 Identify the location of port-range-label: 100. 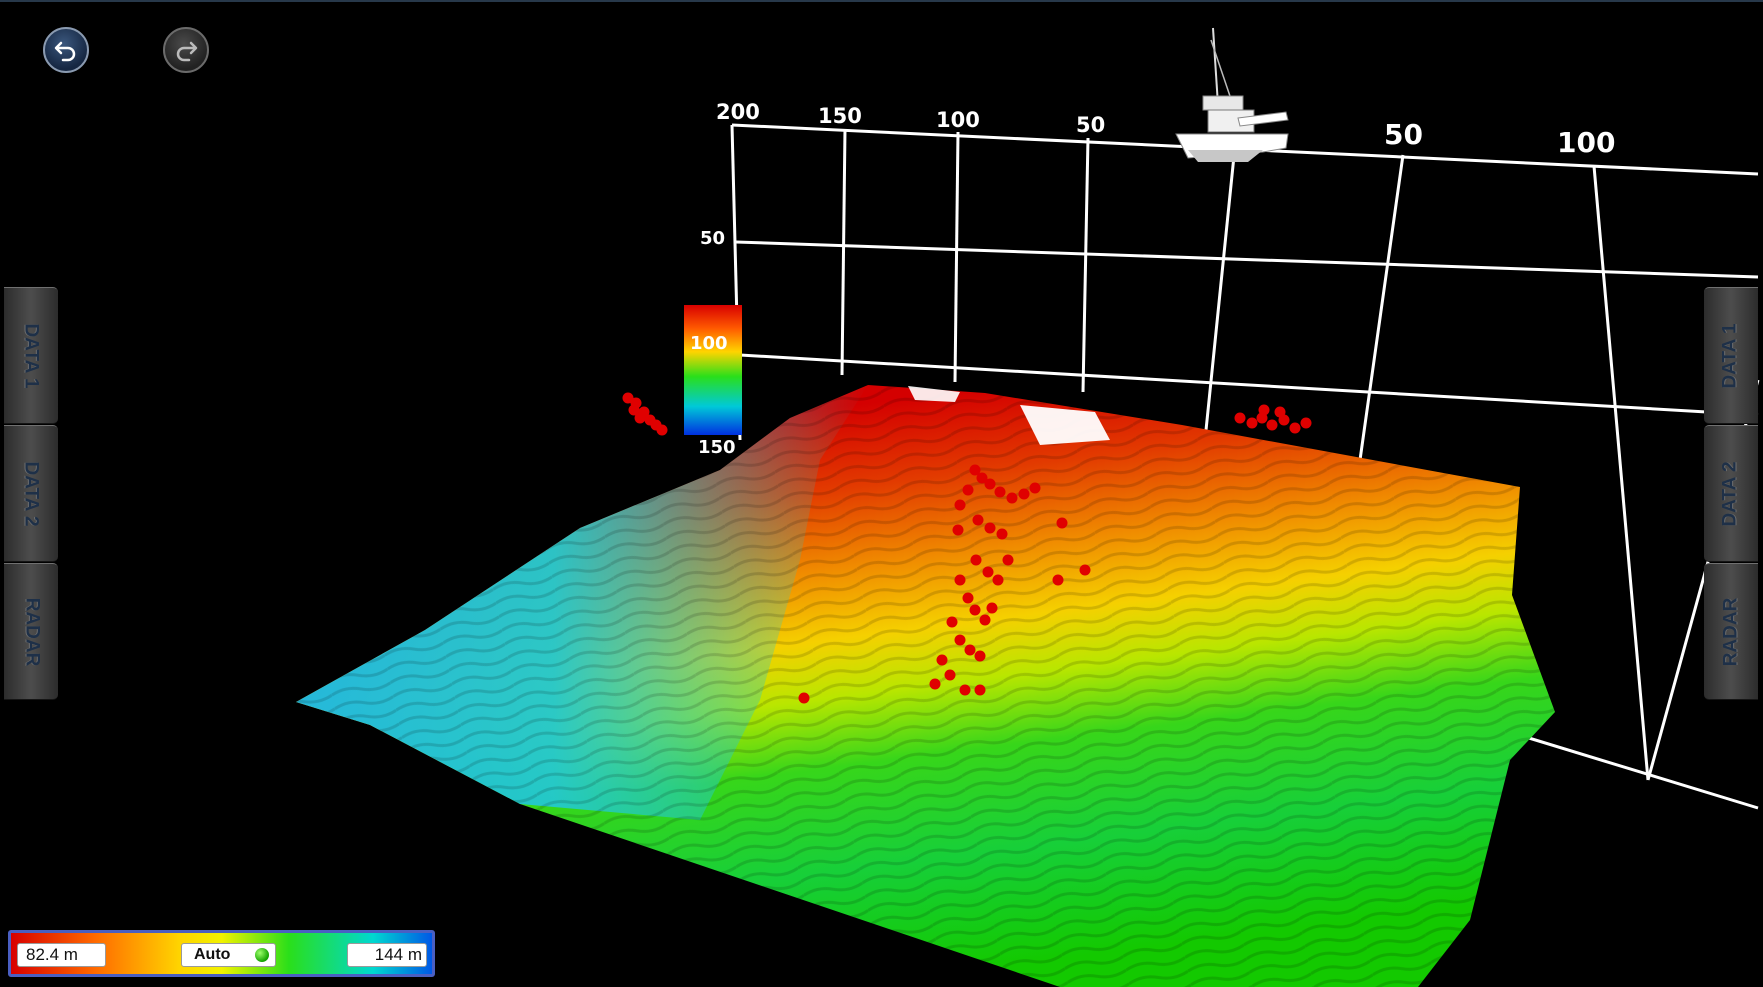
(958, 120).